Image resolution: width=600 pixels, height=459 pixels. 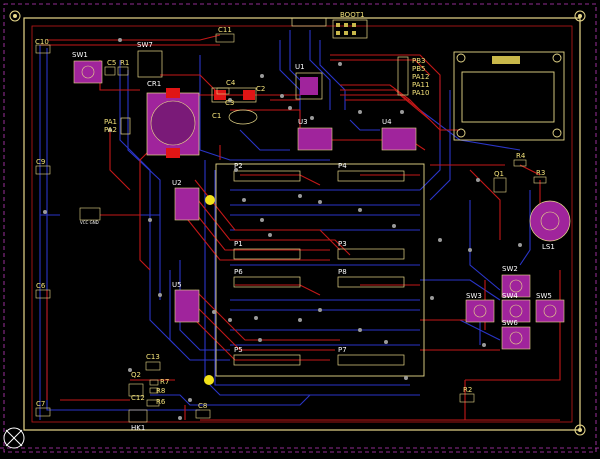 What do you see at coordinates (342, 350) in the screenshot?
I see `label-p7: P7` at bounding box center [342, 350].